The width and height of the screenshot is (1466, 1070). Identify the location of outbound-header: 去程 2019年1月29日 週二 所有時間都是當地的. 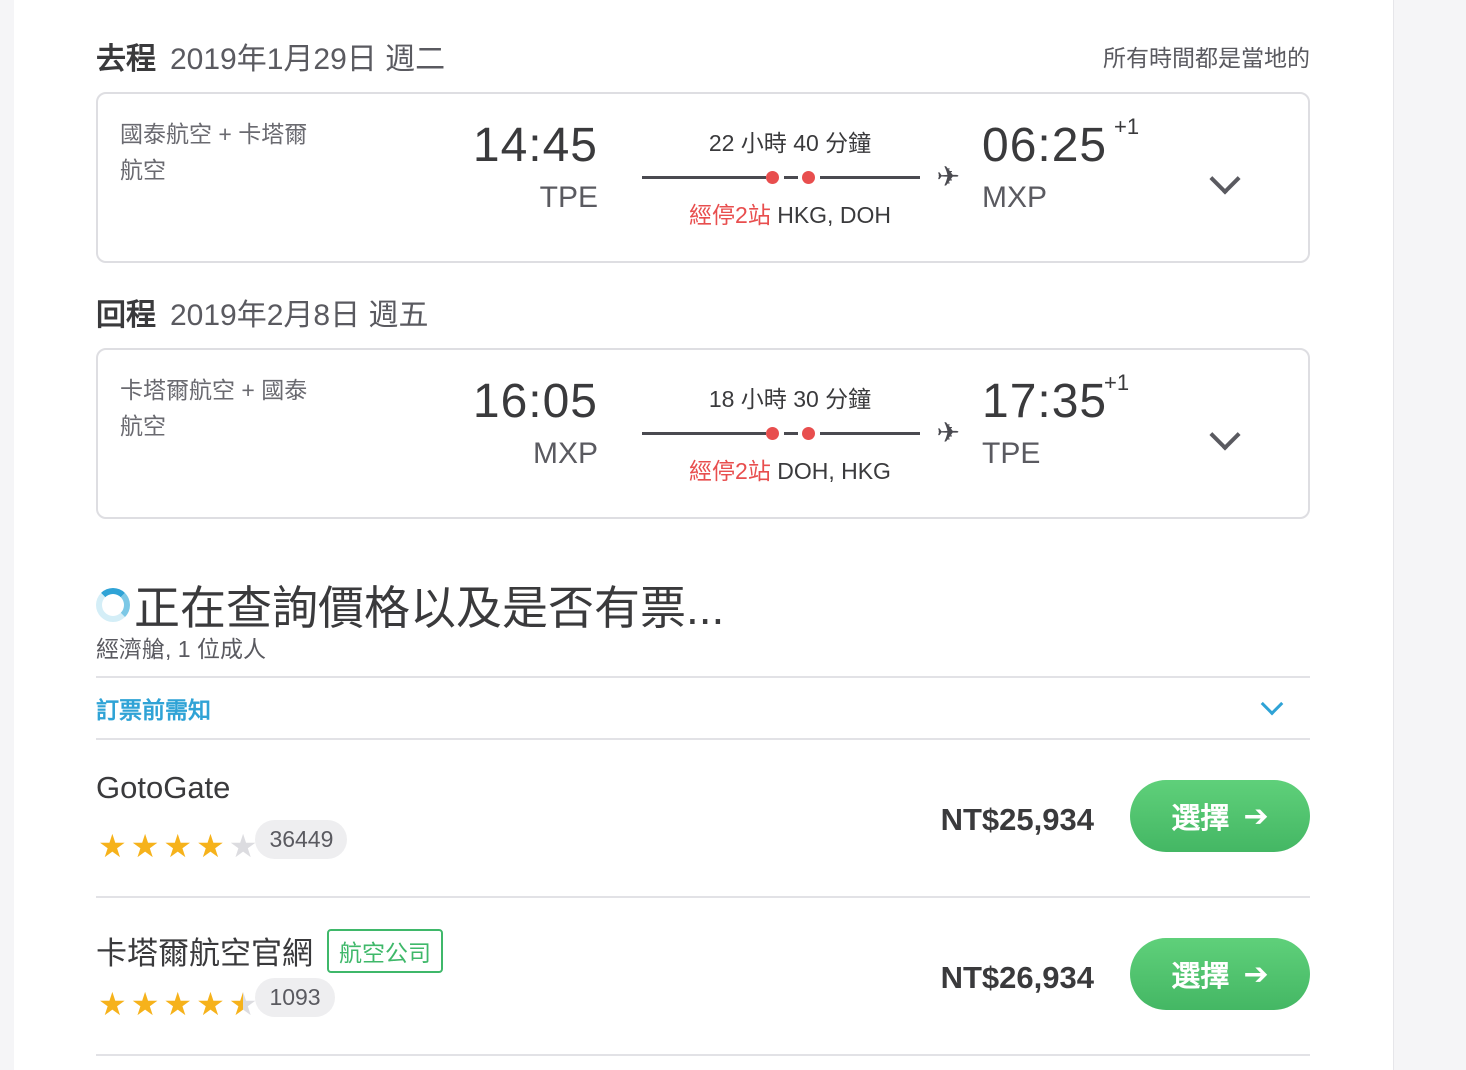
(703, 56).